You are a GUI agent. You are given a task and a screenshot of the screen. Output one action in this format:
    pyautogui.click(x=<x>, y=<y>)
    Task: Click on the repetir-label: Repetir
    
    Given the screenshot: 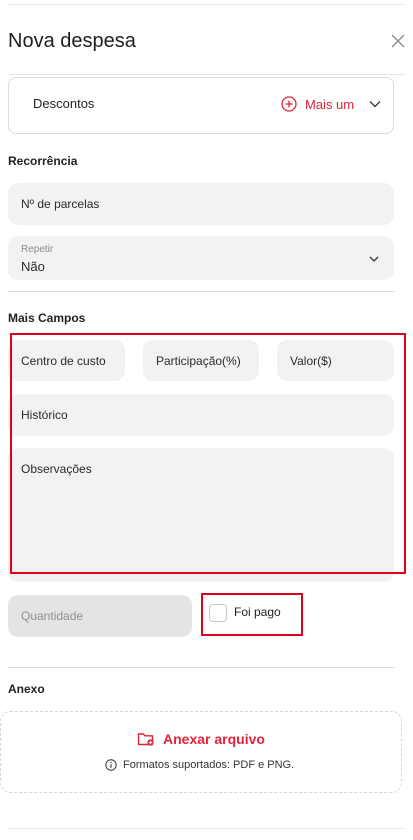 What is the action you would take?
    pyautogui.click(x=37, y=249)
    